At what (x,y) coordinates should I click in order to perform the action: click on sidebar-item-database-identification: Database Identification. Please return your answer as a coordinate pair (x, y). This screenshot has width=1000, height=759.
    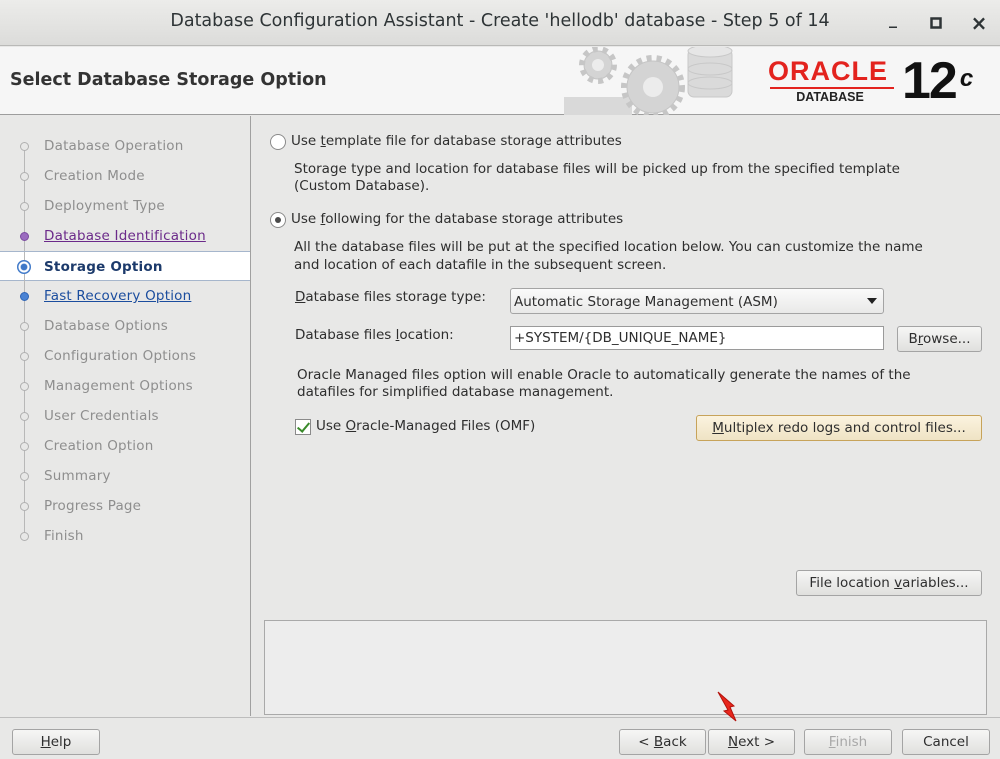
    Looking at the image, I should click on (125, 236).